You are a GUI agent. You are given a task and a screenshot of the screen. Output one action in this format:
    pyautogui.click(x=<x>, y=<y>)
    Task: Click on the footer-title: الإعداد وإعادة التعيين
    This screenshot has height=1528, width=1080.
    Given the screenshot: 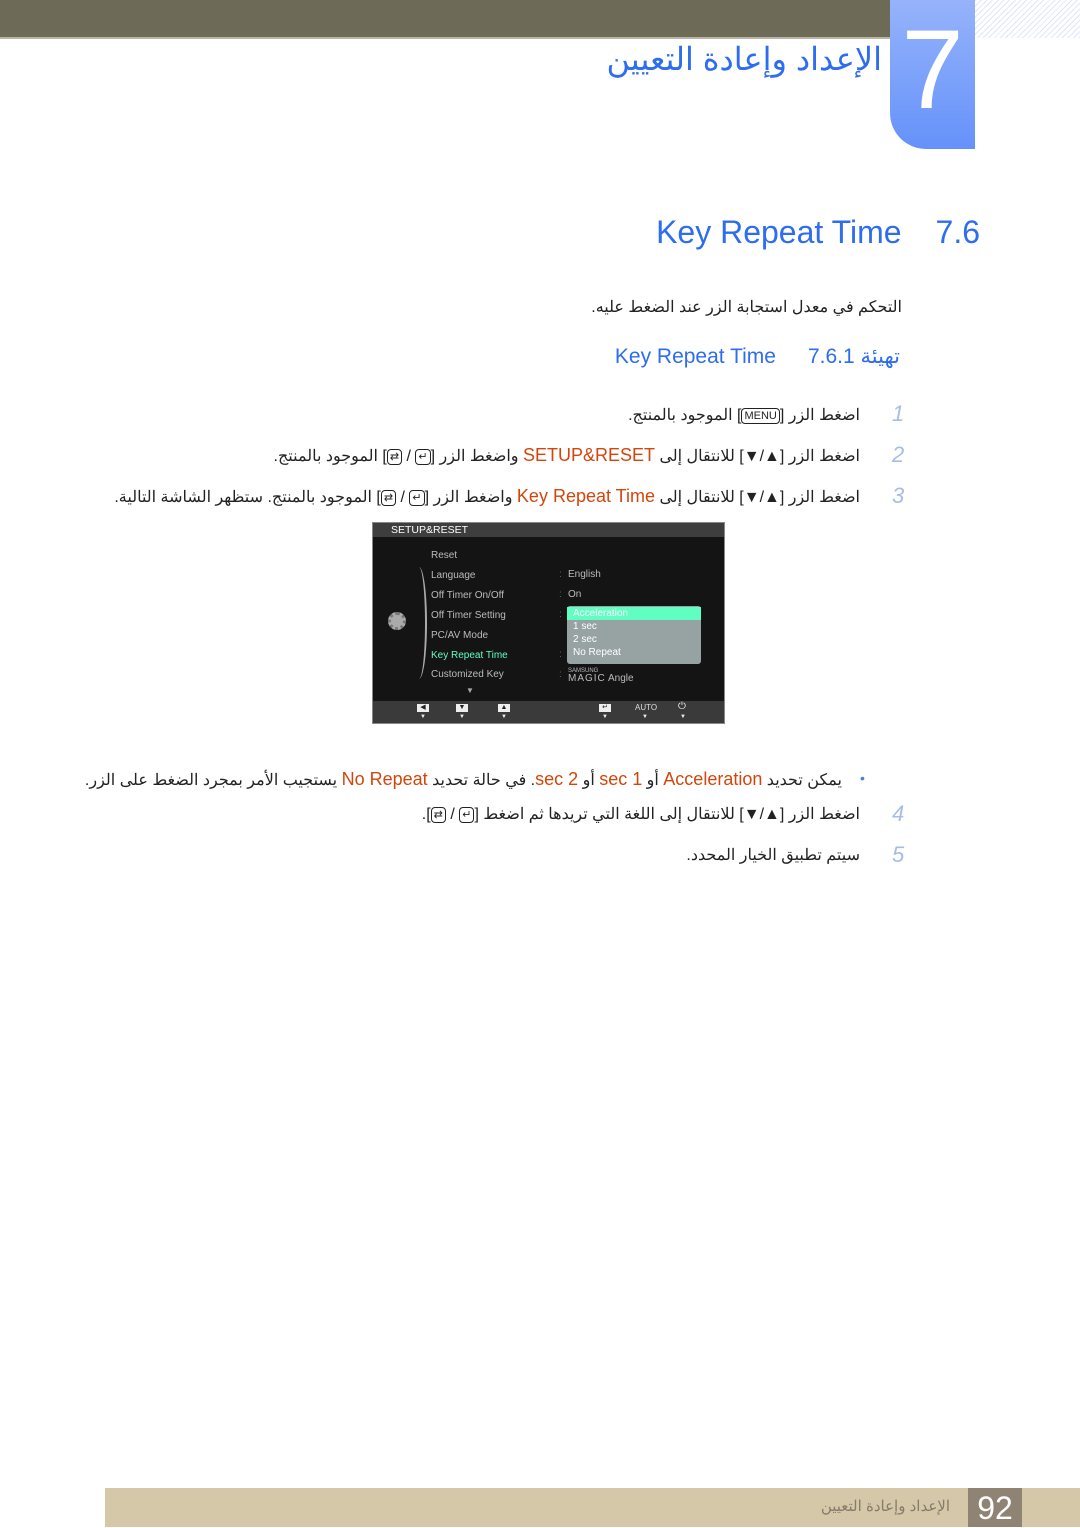 What is the action you would take?
    pyautogui.click(x=885, y=1506)
    